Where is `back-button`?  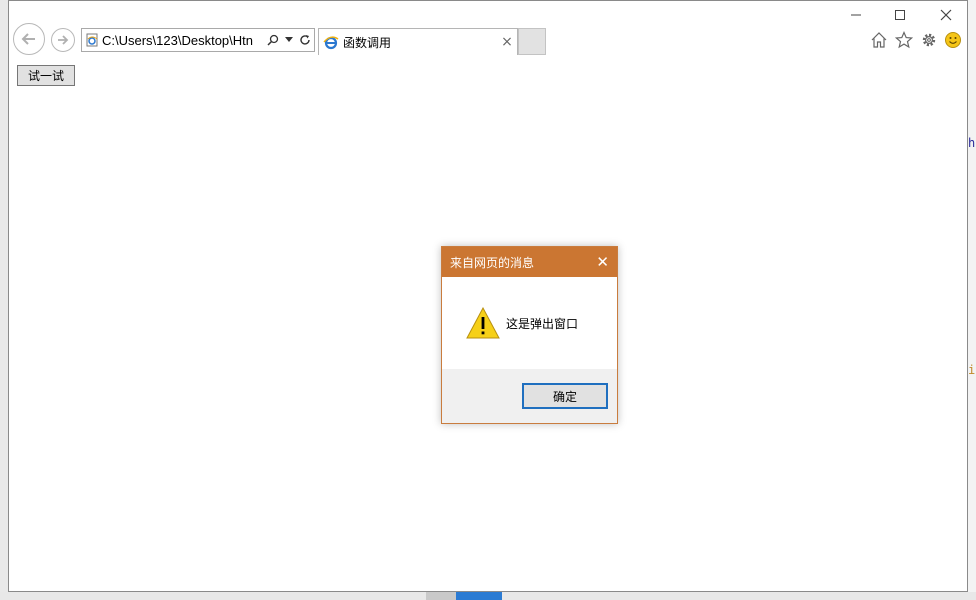
back-button is located at coordinates (29, 39).